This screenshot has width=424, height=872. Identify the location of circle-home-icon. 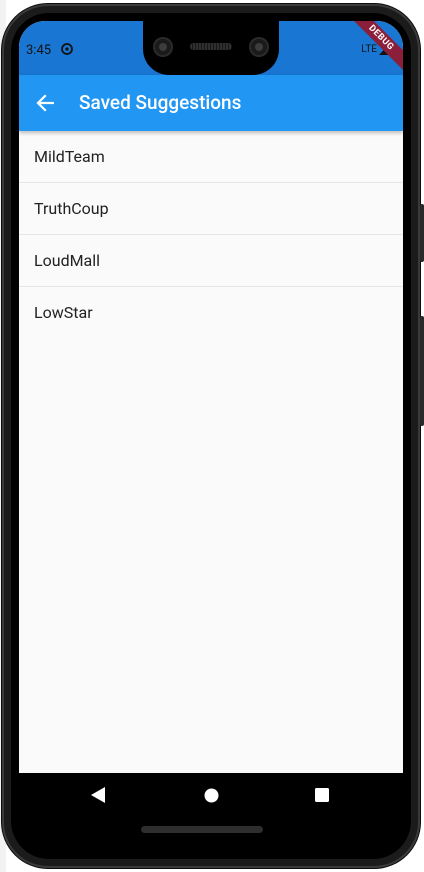
(211, 795).